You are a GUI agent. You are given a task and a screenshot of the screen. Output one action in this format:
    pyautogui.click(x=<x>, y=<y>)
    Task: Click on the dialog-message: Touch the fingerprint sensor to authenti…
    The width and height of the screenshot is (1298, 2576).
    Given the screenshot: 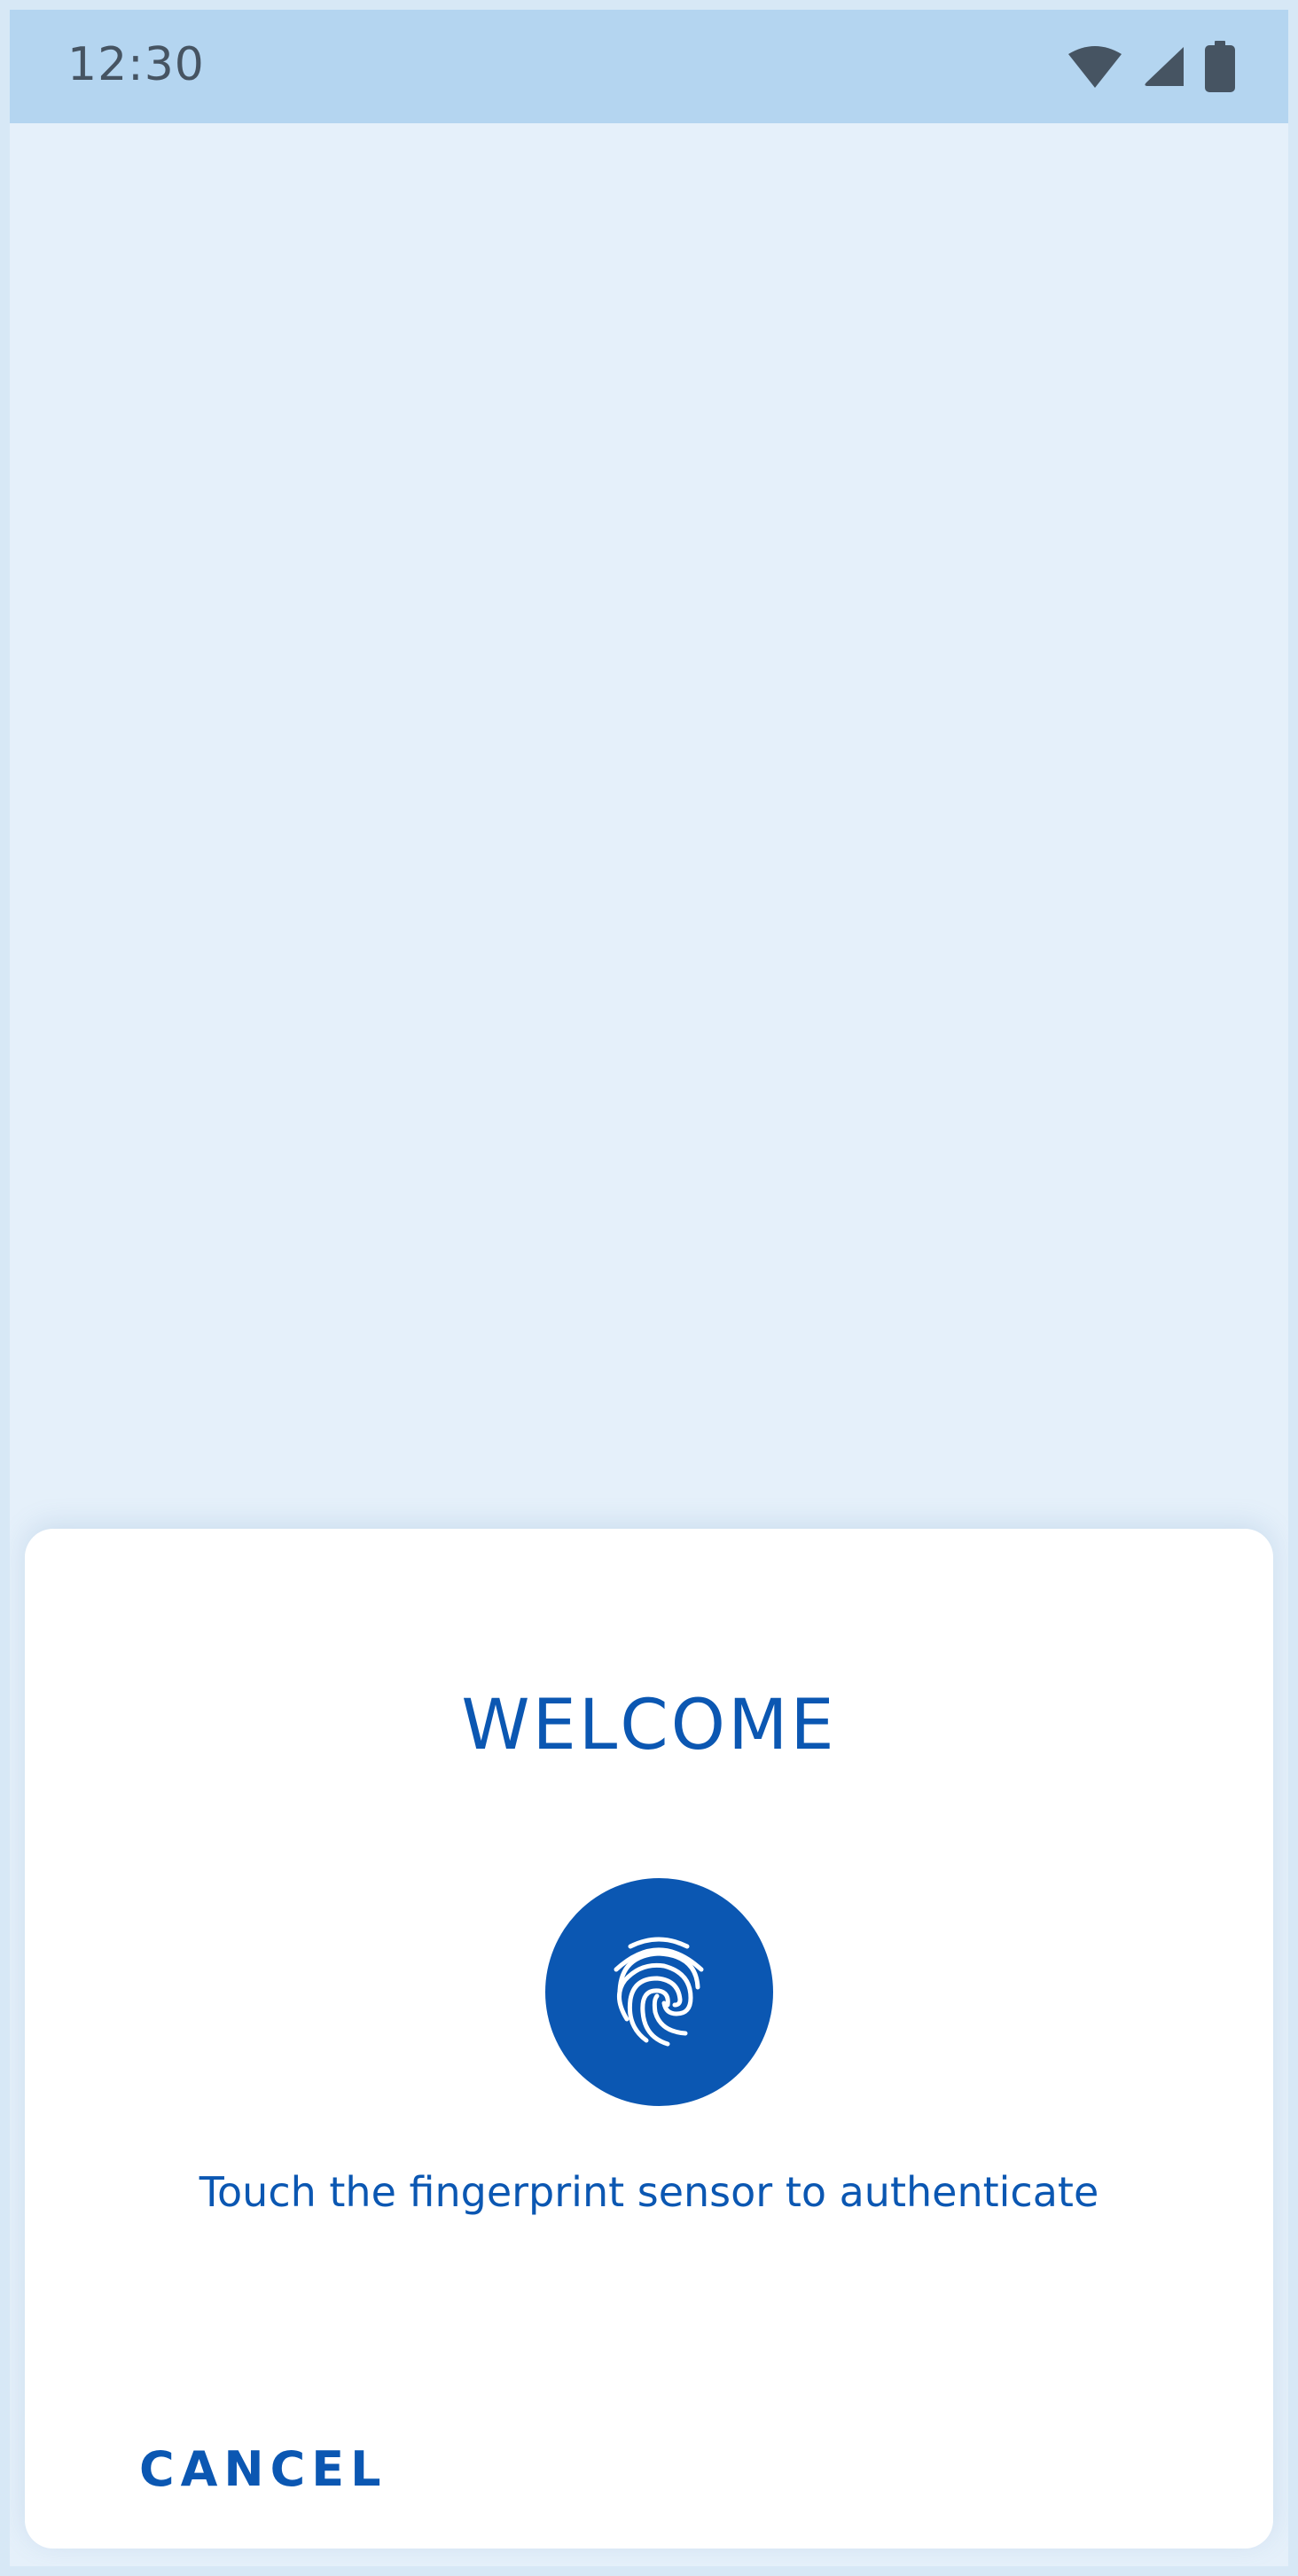 What is the action you would take?
    pyautogui.click(x=649, y=2192)
    